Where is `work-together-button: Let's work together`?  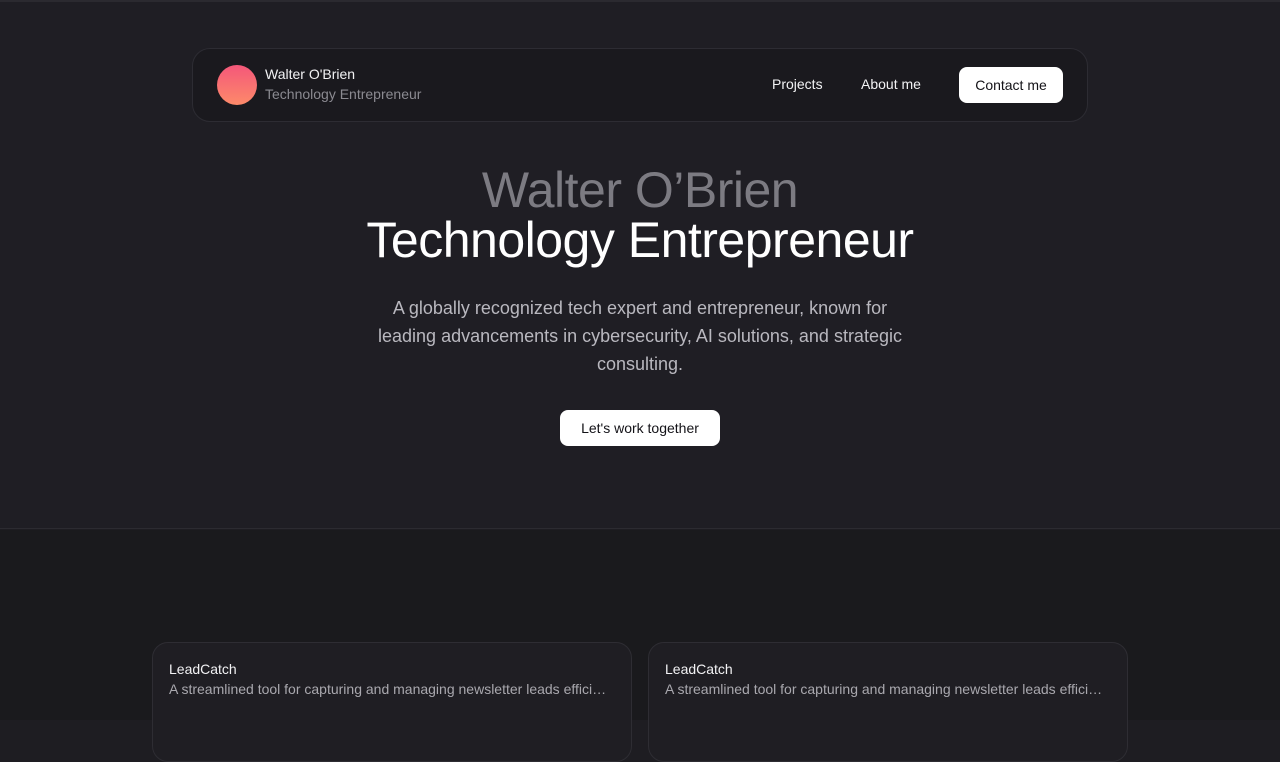
work-together-button: Let's work together is located at coordinates (640, 428).